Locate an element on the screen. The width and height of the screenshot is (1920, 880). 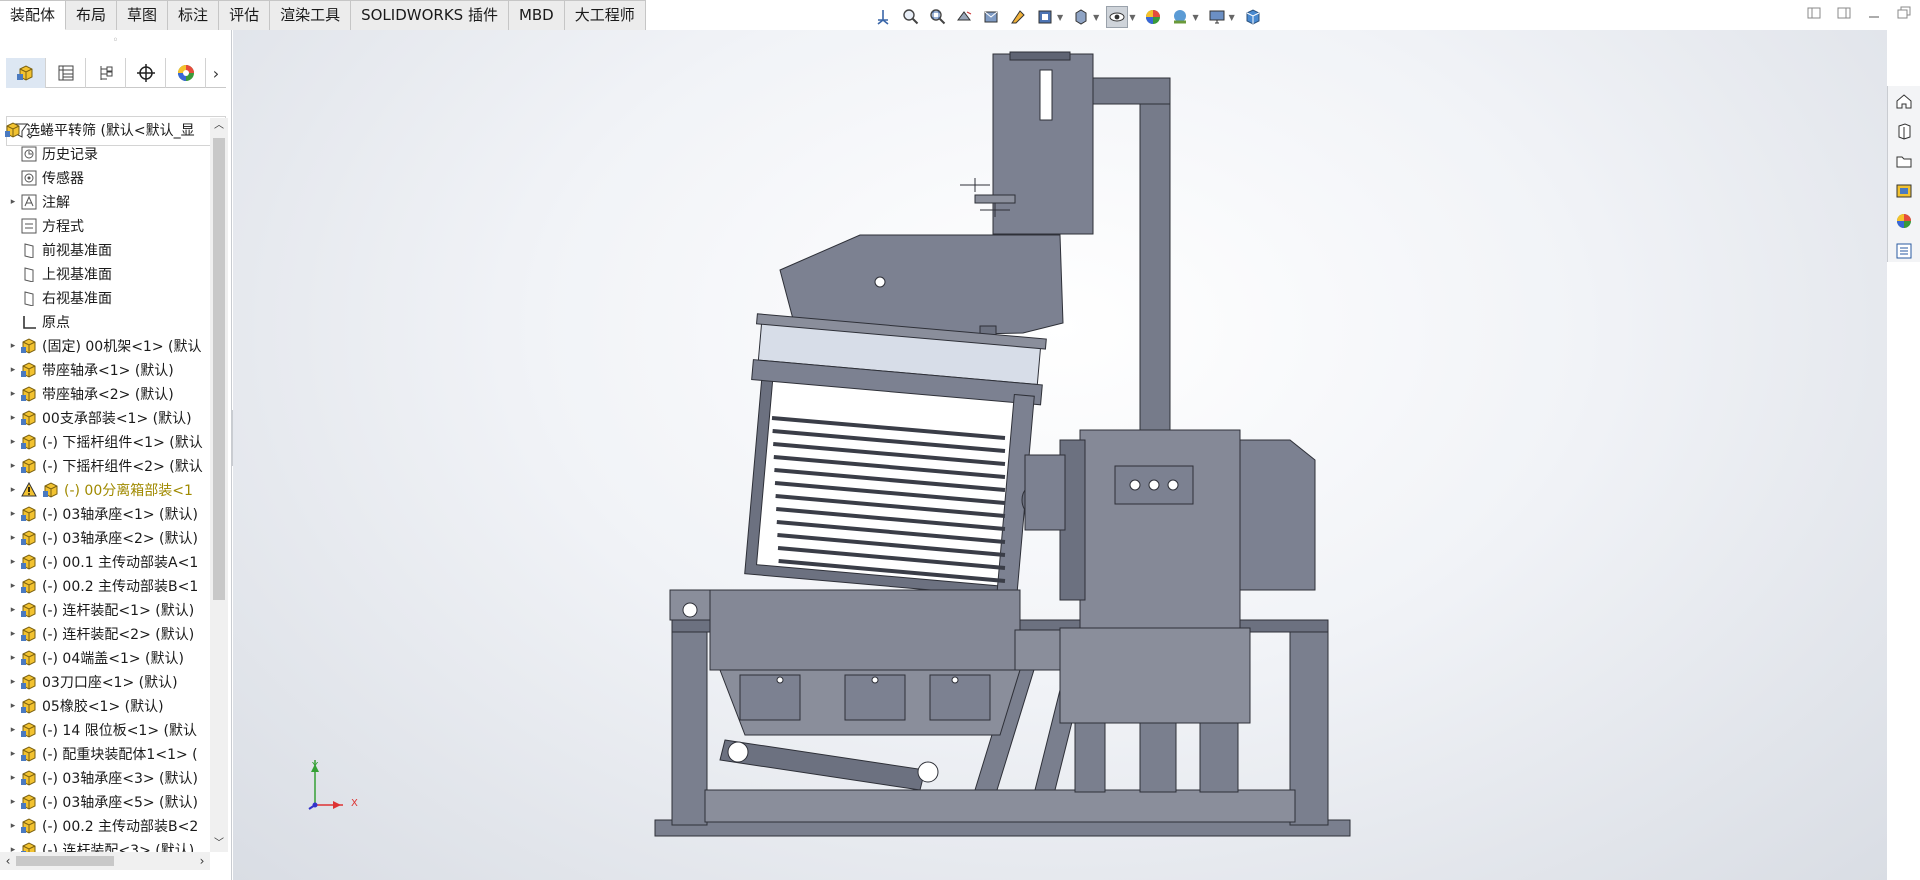
tree-root-assembly: 选蜷平转筛 (默认<默认_显 is located at coordinates (105, 130).